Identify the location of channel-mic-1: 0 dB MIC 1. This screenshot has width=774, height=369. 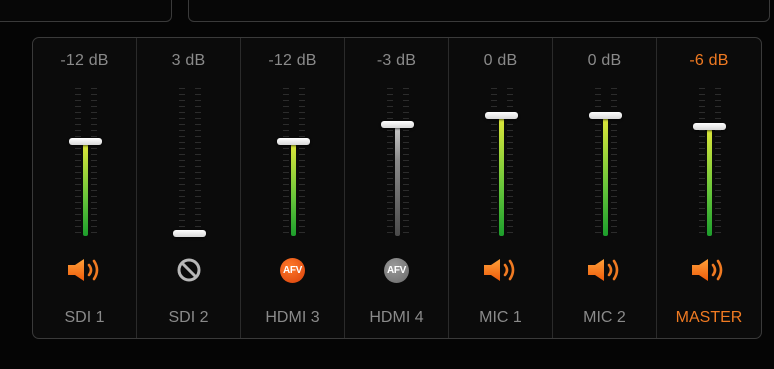
(501, 188).